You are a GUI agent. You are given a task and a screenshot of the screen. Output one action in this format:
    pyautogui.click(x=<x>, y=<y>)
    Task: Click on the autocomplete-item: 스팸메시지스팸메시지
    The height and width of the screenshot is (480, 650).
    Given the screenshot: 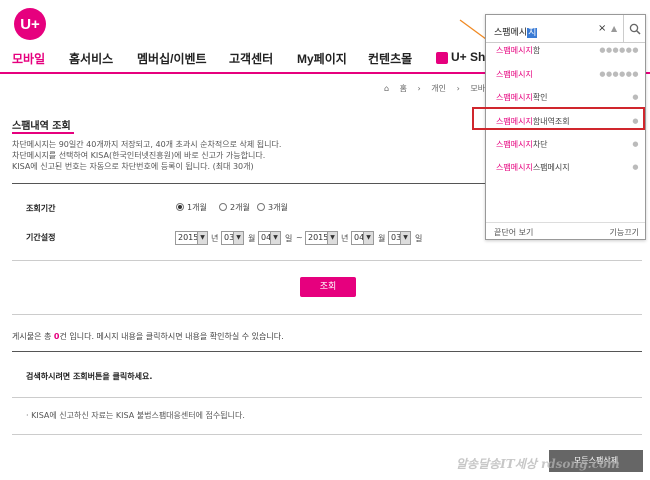 What is the action you would take?
    pyautogui.click(x=533, y=167)
    